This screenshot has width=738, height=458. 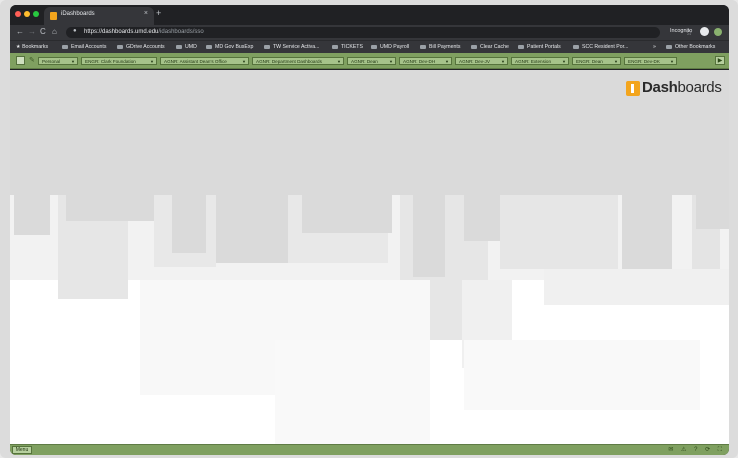 What do you see at coordinates (540, 61) in the screenshot?
I see `dashboard-tab-agnr-extension: AGNR: Extension ▼` at bounding box center [540, 61].